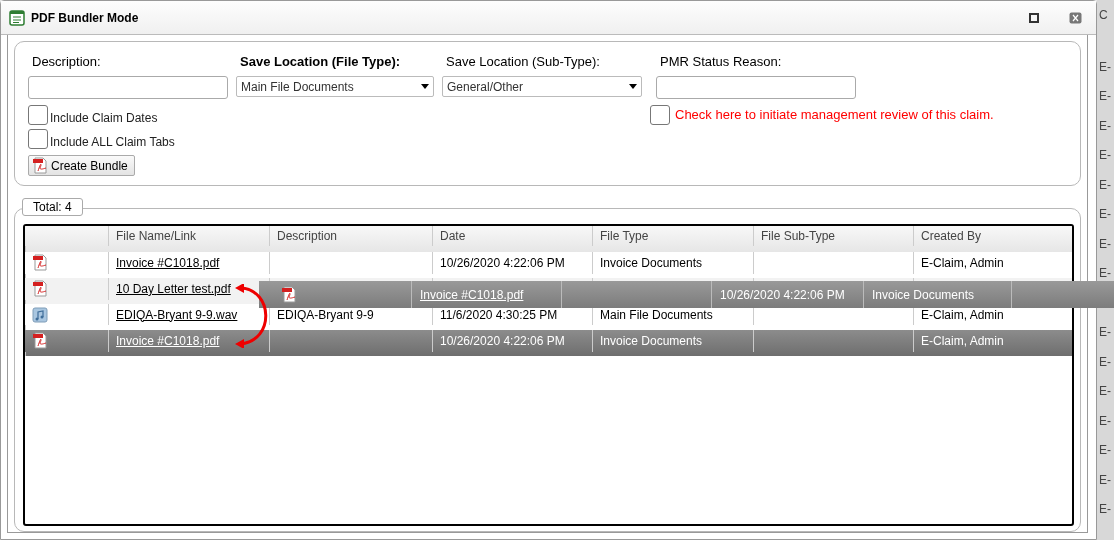 This screenshot has height=540, width=1114. I want to click on column-header: C, so click(1104, 15).